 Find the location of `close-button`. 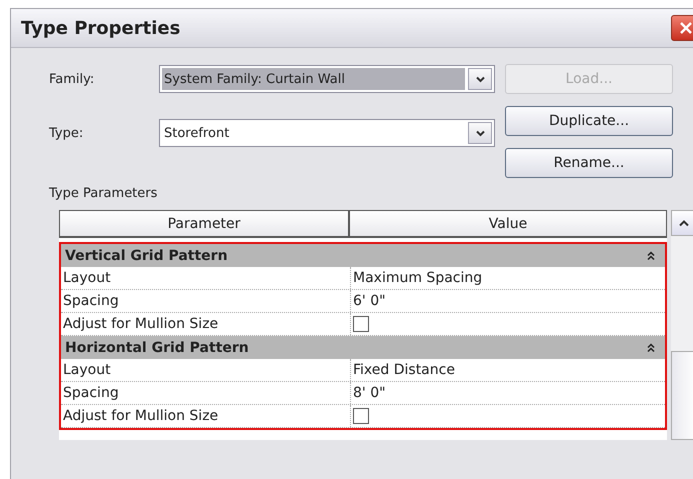

close-button is located at coordinates (682, 28).